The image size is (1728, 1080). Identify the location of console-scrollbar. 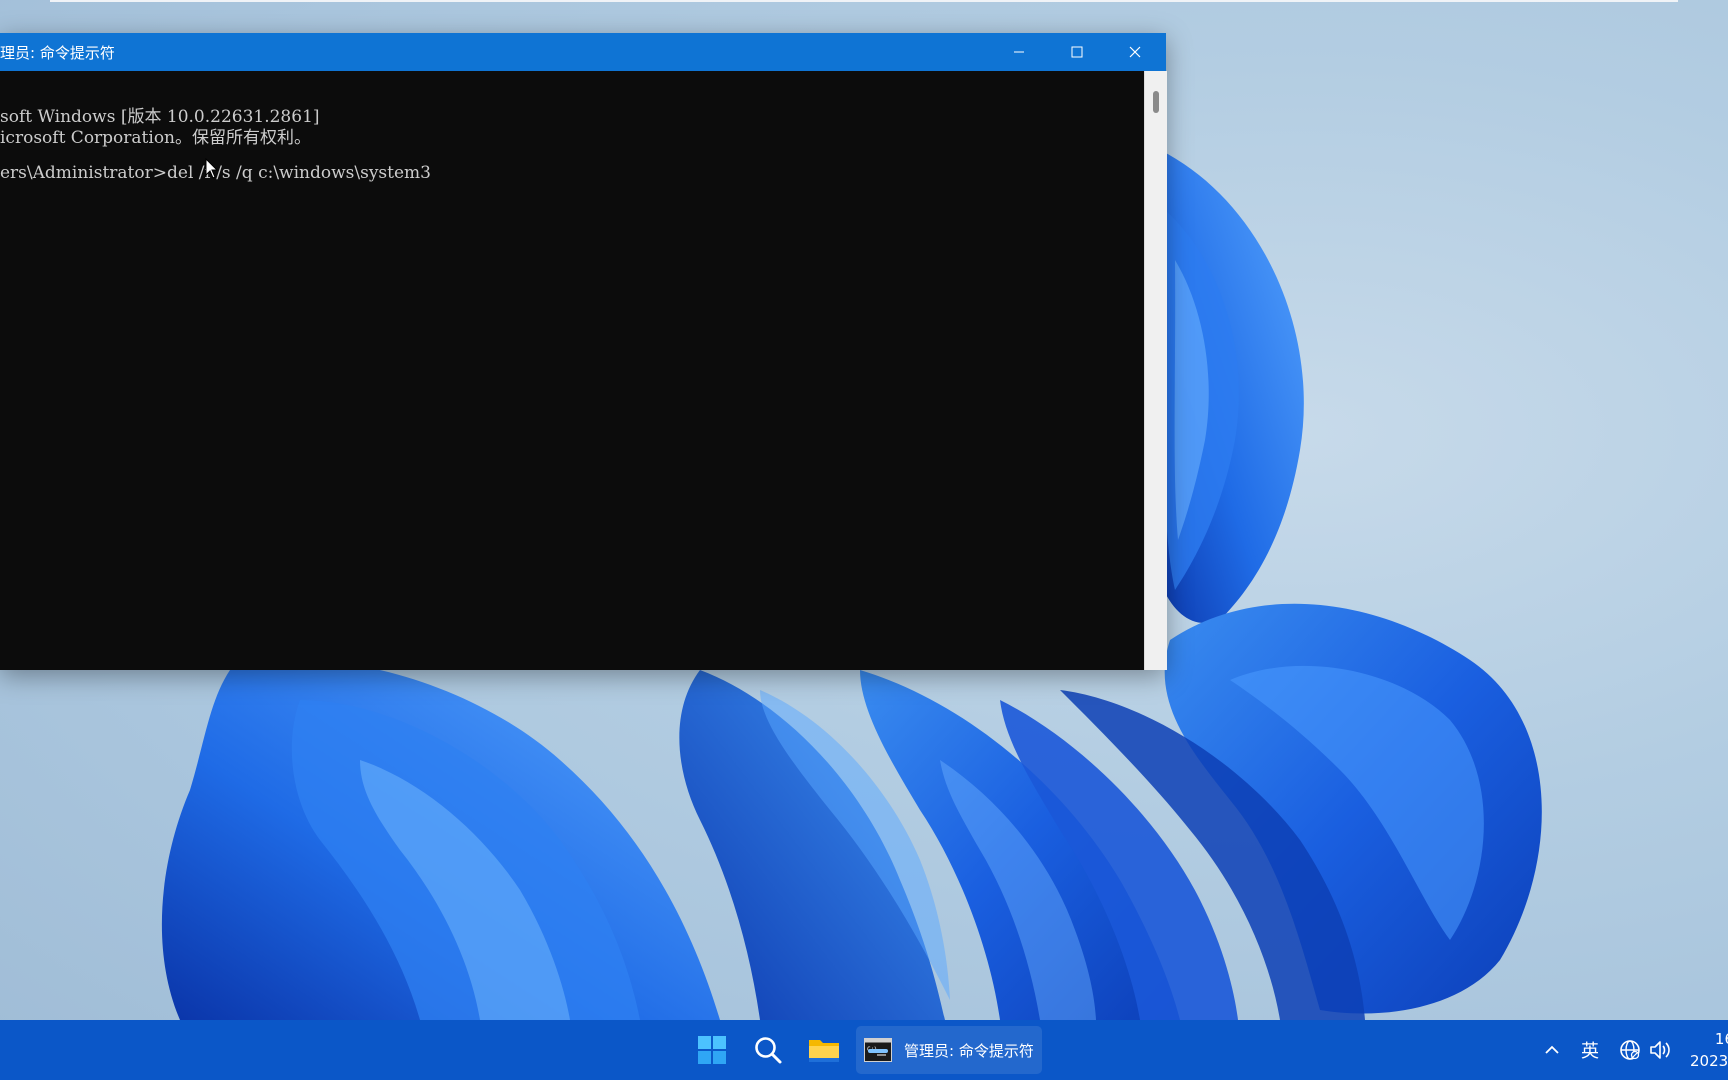
(1155, 370).